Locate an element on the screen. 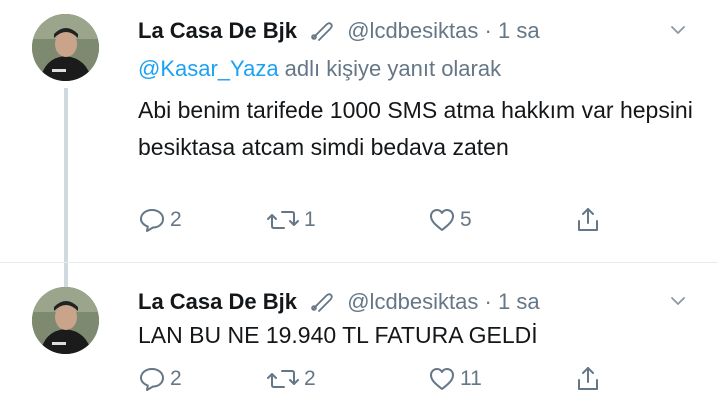 This screenshot has height=408, width=718. tweet-text: LAN BU NE 19.940 TL FATURA GELDİ is located at coordinates (338, 335).